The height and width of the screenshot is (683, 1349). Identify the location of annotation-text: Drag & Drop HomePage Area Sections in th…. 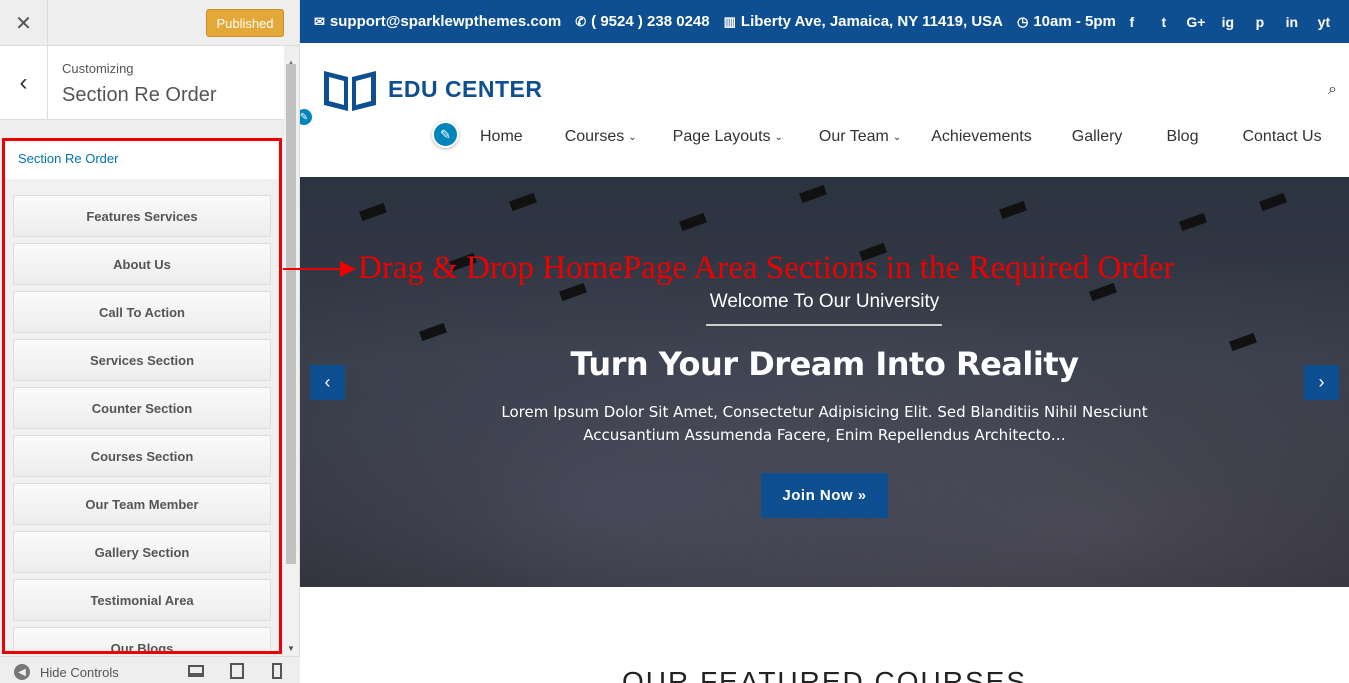
(766, 268).